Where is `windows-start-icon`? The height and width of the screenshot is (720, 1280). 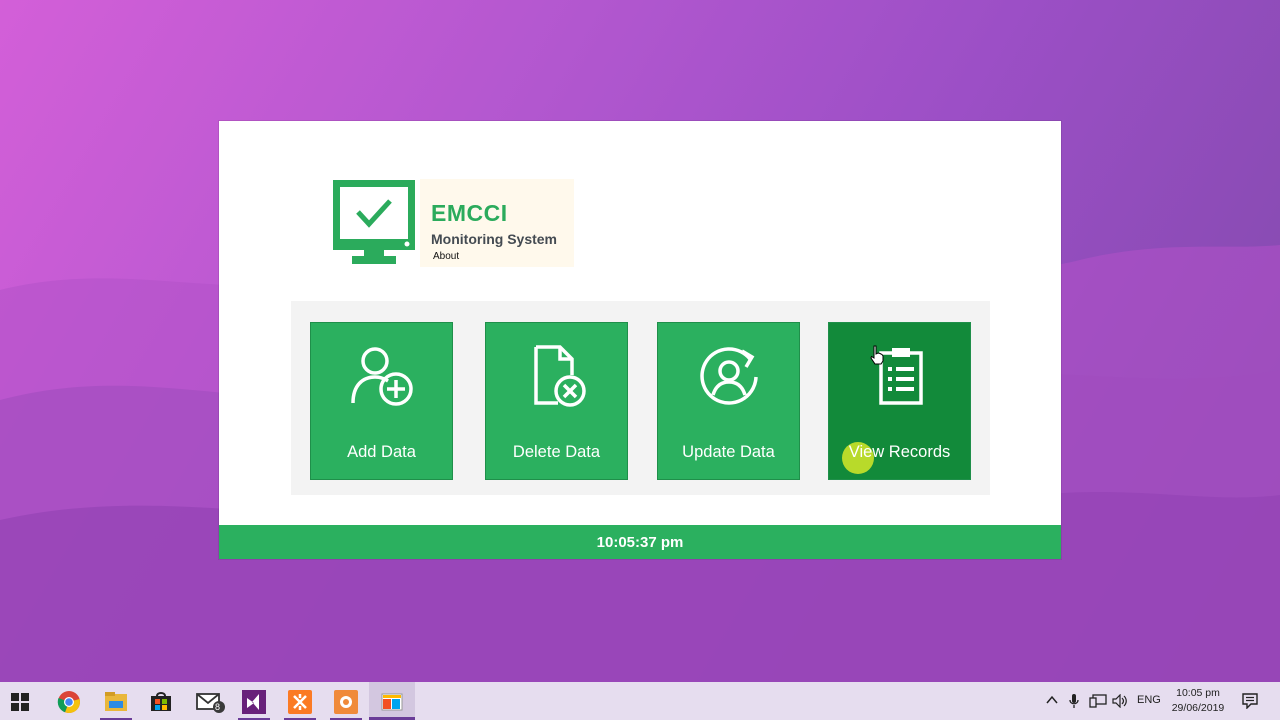 windows-start-icon is located at coordinates (20, 702).